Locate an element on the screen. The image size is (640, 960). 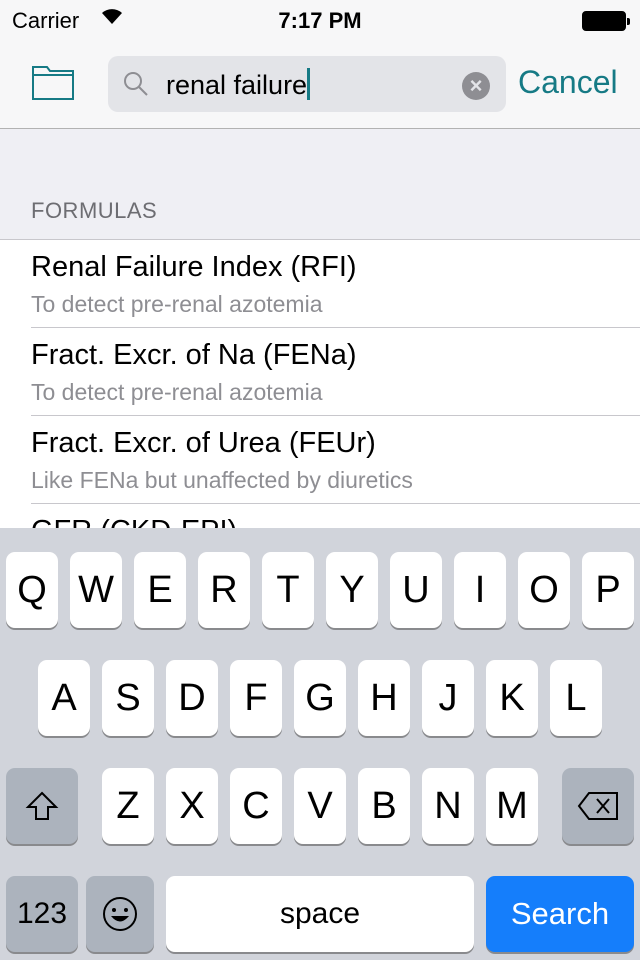
navigation-bar: renal failure × Cancel is located at coordinates (320, 84).